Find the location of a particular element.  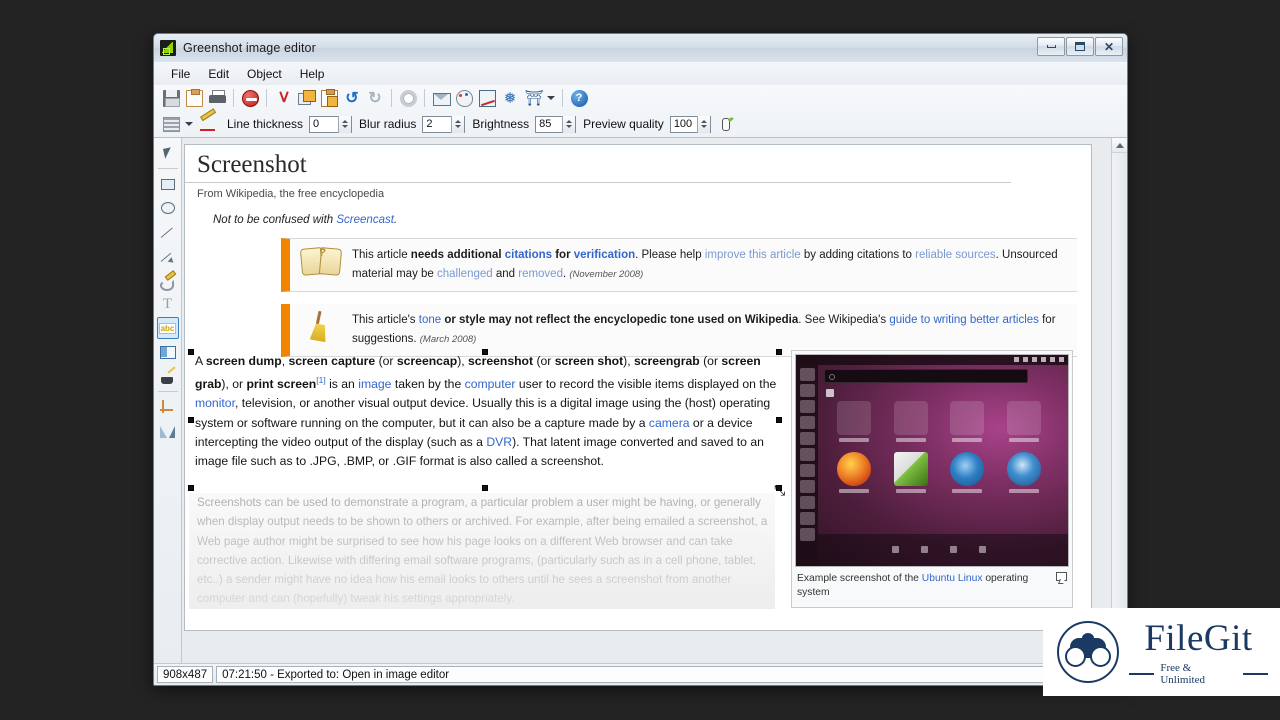

blur-radius-input is located at coordinates (437, 124).